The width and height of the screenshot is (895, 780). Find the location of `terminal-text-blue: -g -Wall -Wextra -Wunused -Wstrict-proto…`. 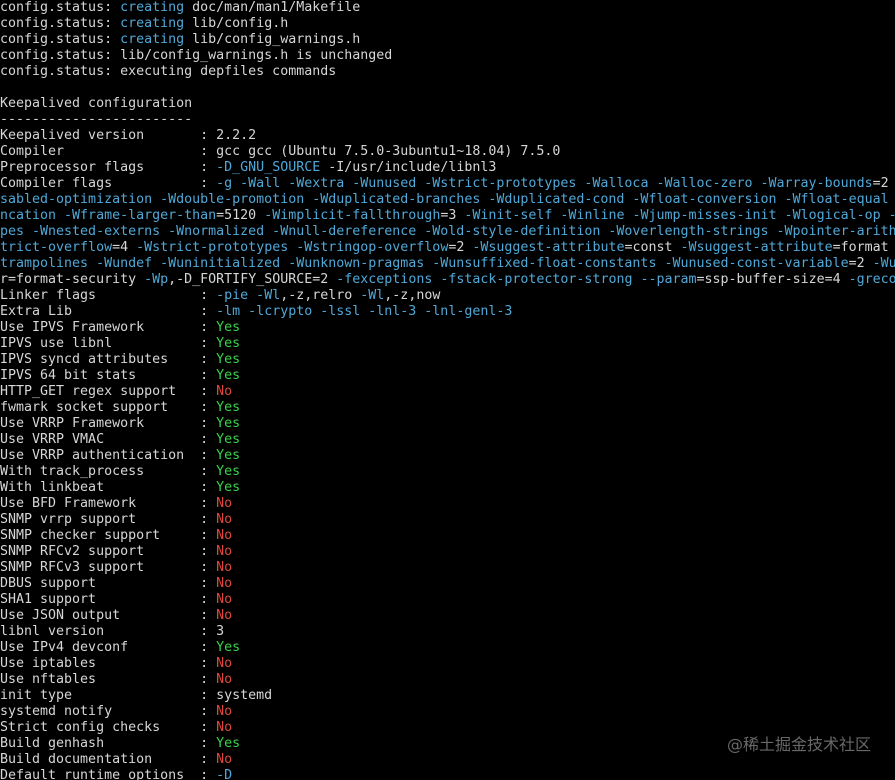

terminal-text-blue: -g -Wall -Wextra -Wunused -Wstrict-proto… is located at coordinates (544, 183).